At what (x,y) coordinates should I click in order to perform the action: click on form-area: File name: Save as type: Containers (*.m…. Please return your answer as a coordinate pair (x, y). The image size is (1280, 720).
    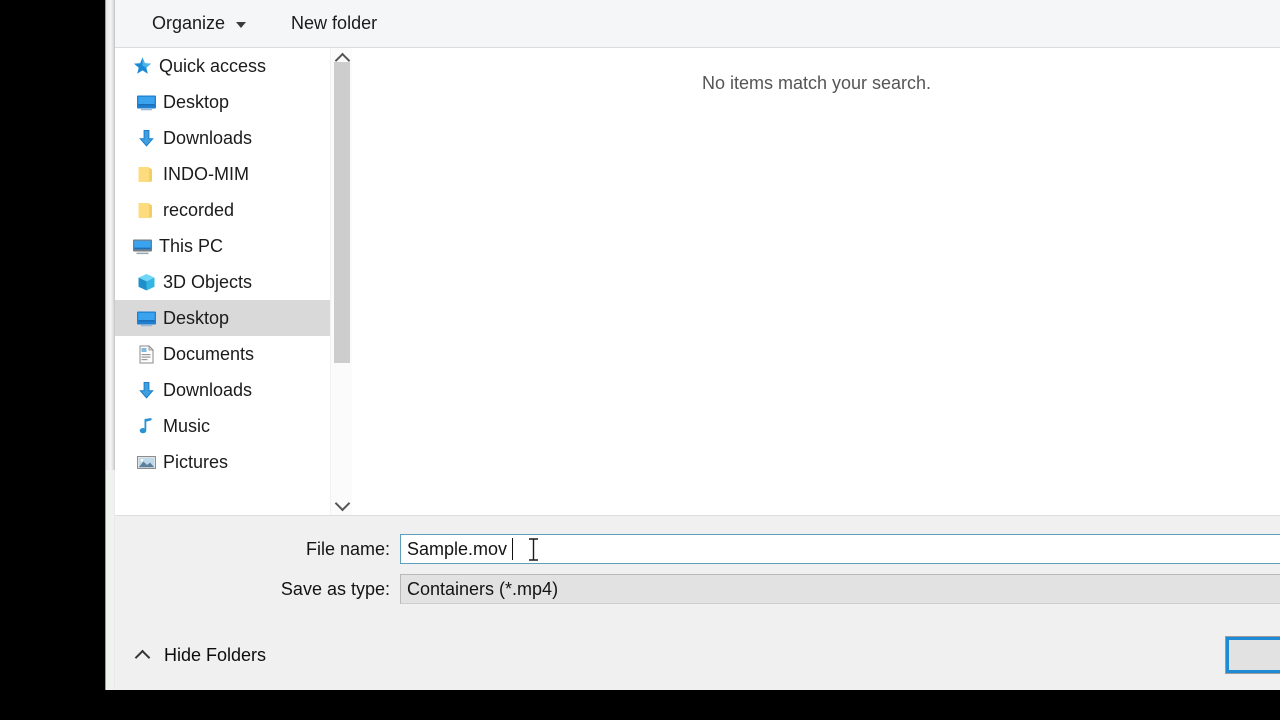
    Looking at the image, I should click on (697, 571).